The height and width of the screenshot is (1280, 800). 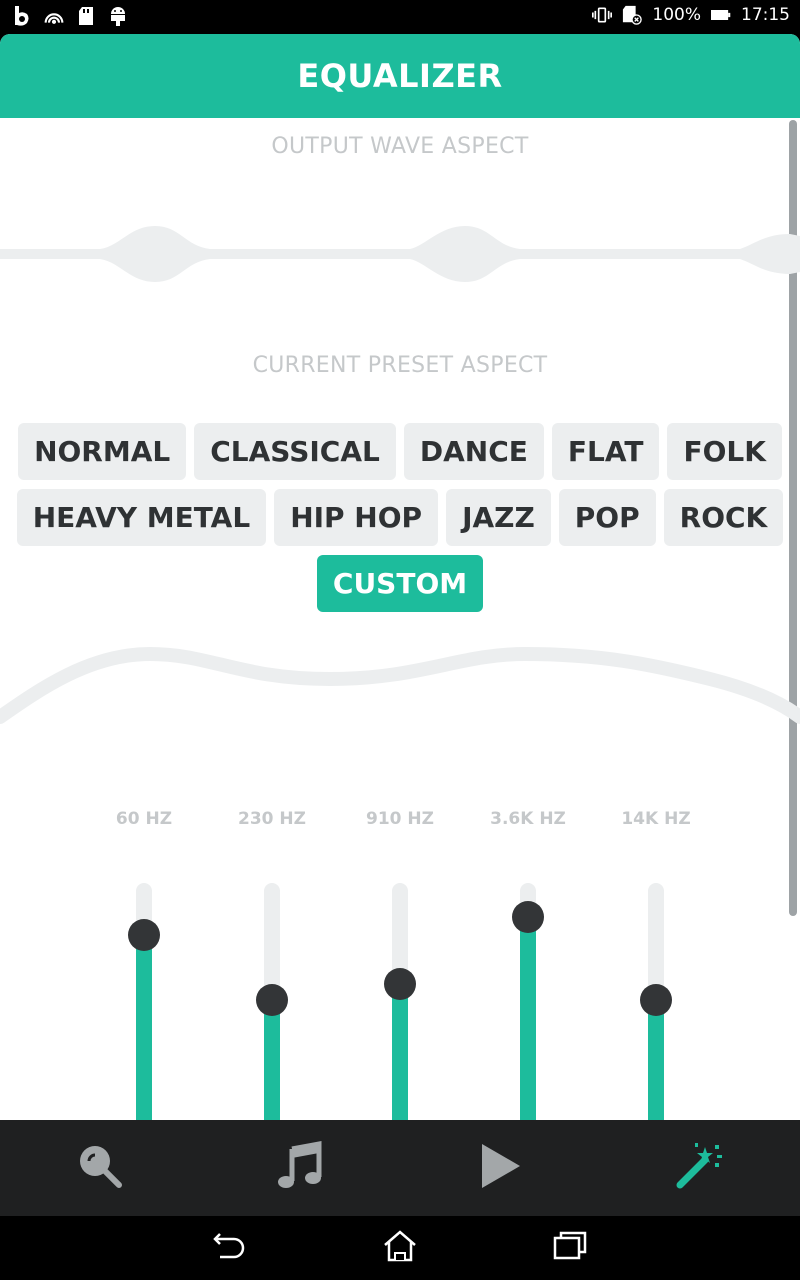 I want to click on system-nav-bar, so click(x=400, y=1248).